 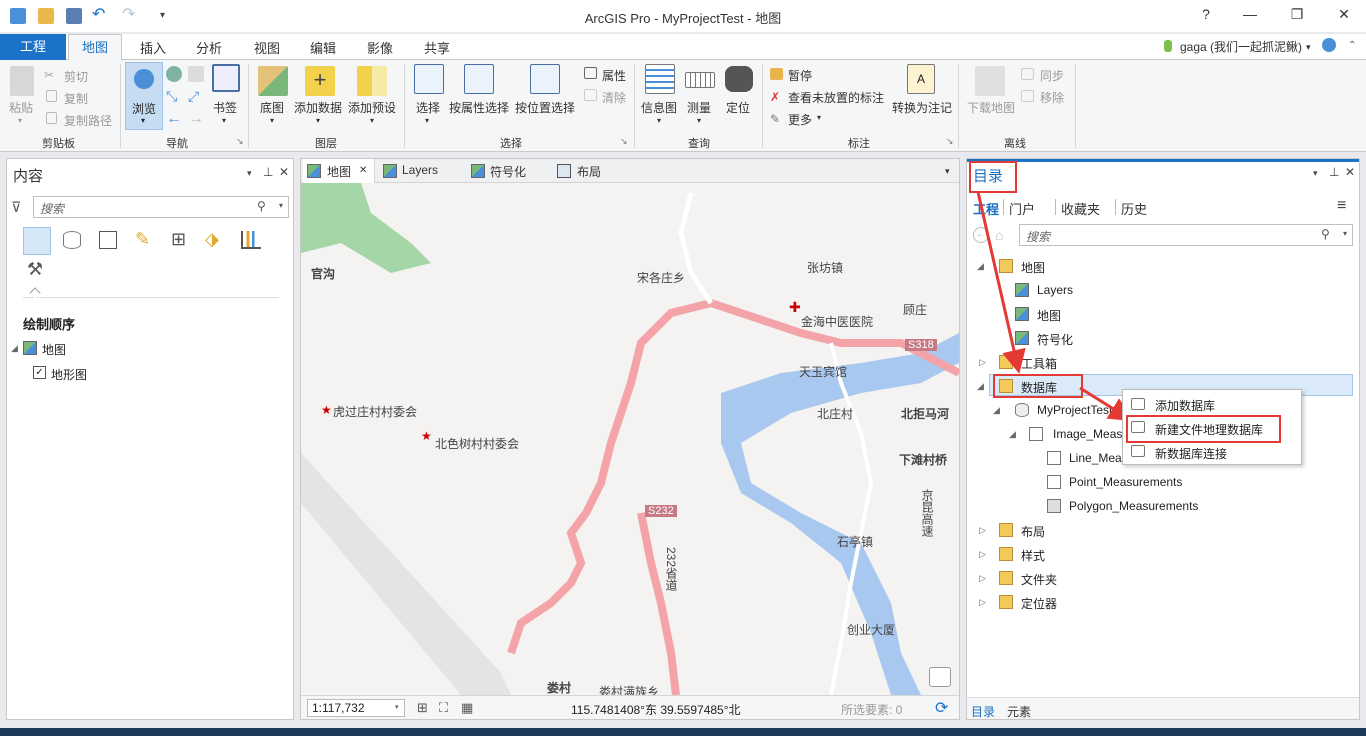 I want to click on arrow-to-databases, so click(x=1001, y=282).